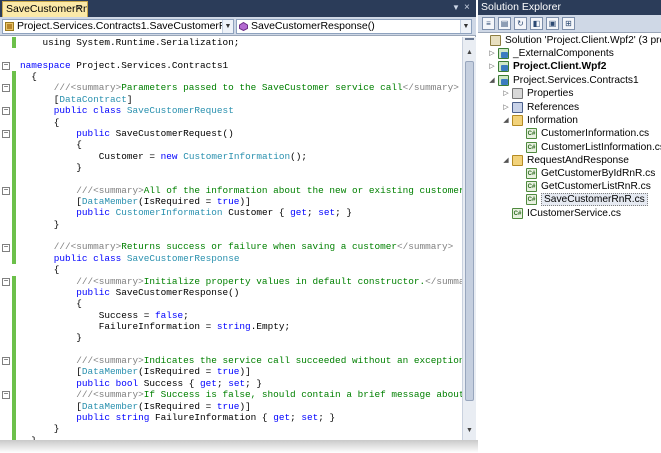 The width and height of the screenshot is (661, 453). Describe the element at coordinates (270, 326) in the screenshot. I see `code-token: .Empty;` at that location.